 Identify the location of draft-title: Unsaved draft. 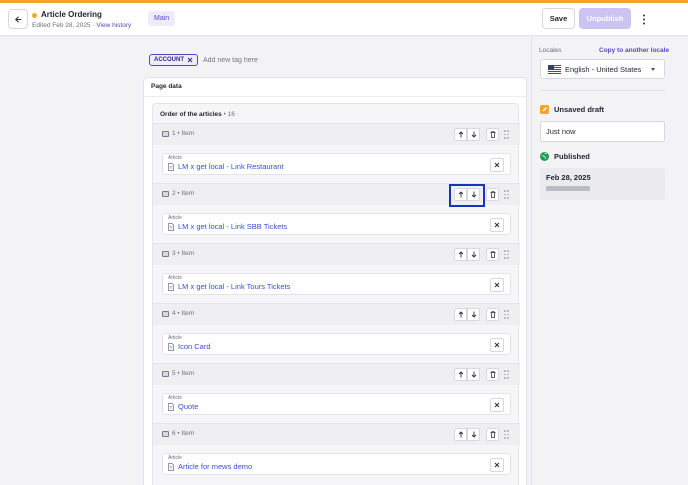
(579, 109).